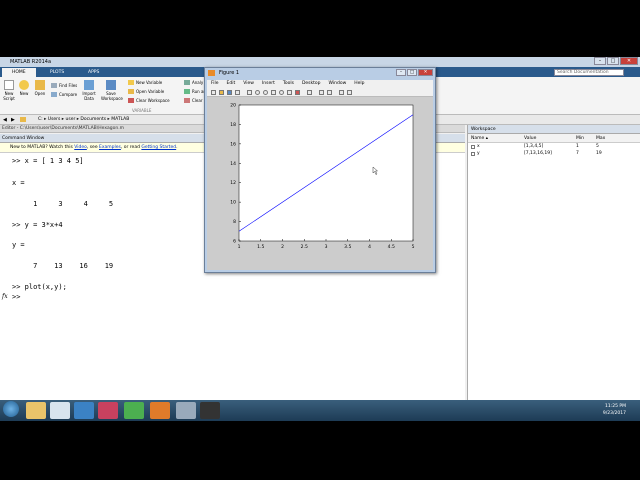  What do you see at coordinates (19, 72) in the screenshot?
I see `tab-home: HOME` at bounding box center [19, 72].